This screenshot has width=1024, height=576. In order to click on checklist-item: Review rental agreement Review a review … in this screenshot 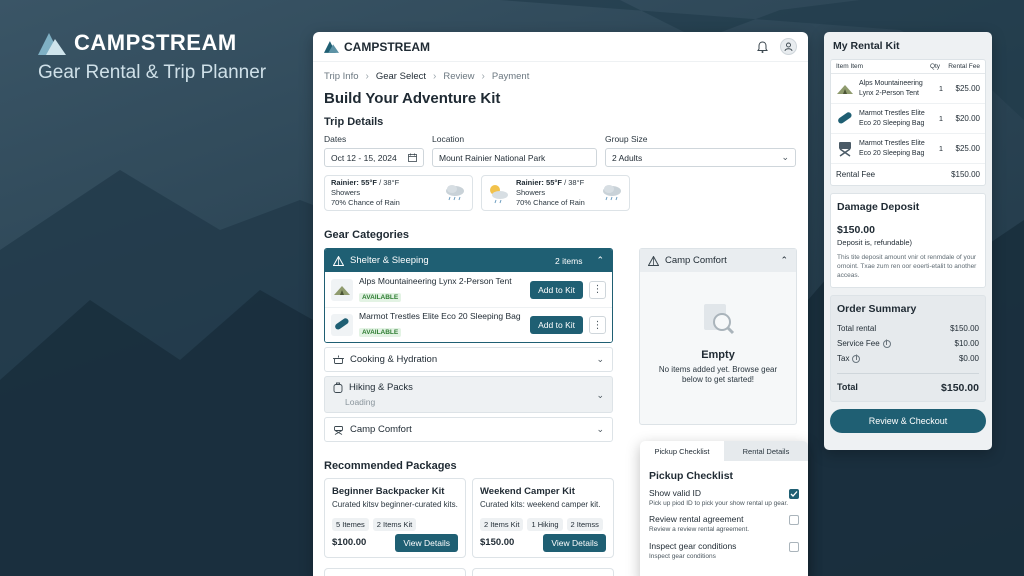, I will do `click(724, 521)`.